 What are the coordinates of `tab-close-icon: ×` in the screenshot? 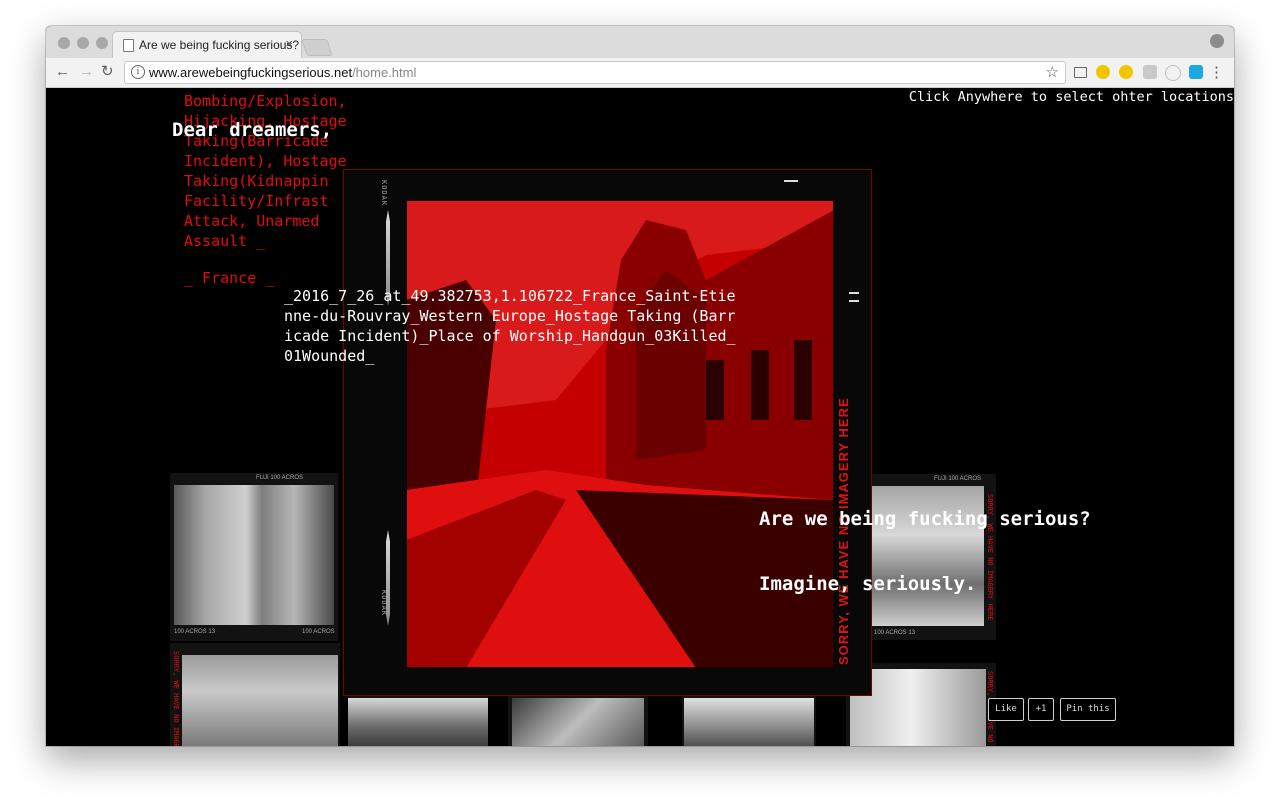 It's located at (289, 43).